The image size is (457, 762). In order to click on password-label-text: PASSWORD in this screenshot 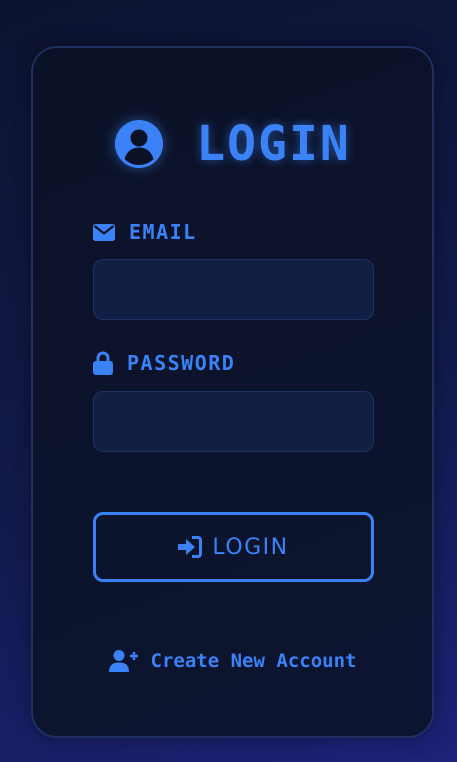, I will do `click(181, 363)`.